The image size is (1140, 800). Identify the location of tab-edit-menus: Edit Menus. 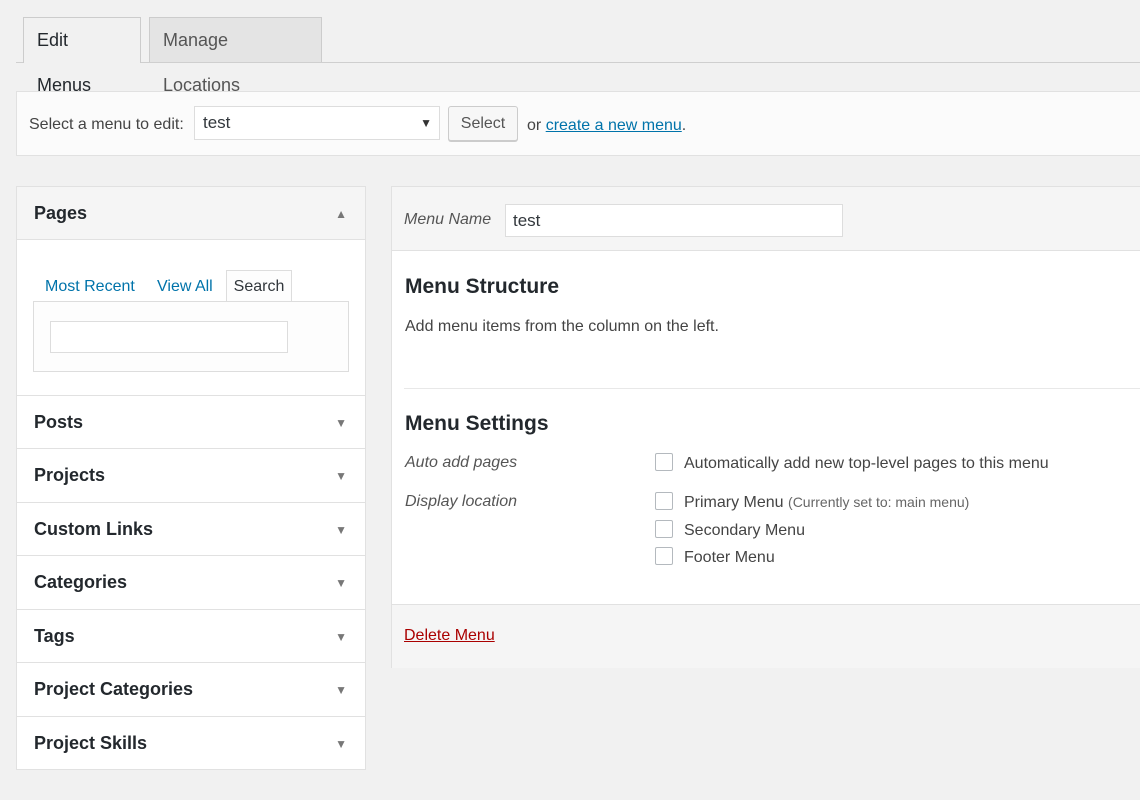
(82, 56).